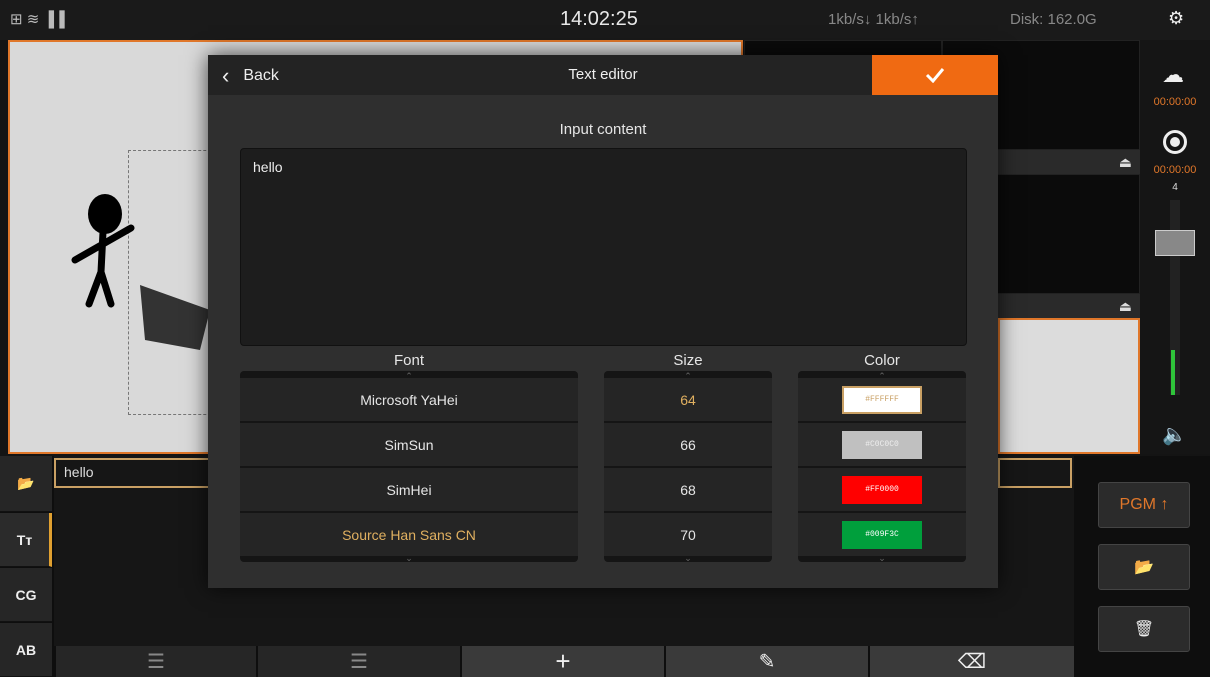 This screenshot has height=677, width=1210. I want to click on font-option: SimHei, so click(409, 489).